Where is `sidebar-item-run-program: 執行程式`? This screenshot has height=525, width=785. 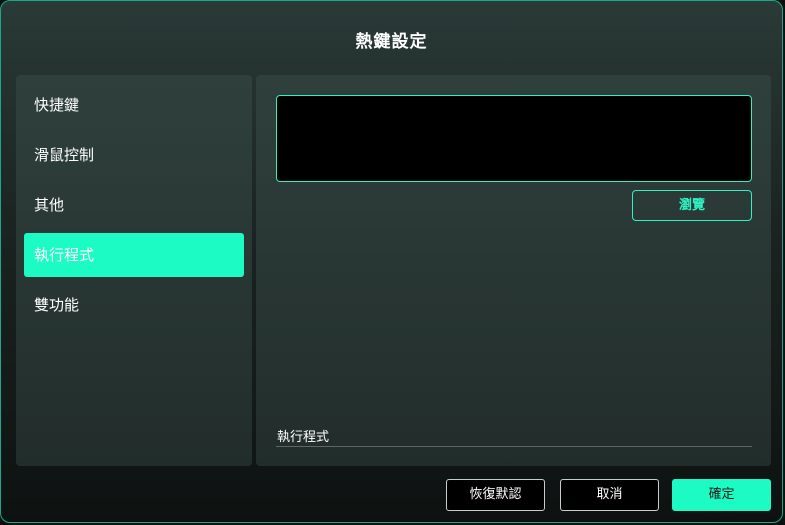 sidebar-item-run-program: 執行程式 is located at coordinates (134, 255).